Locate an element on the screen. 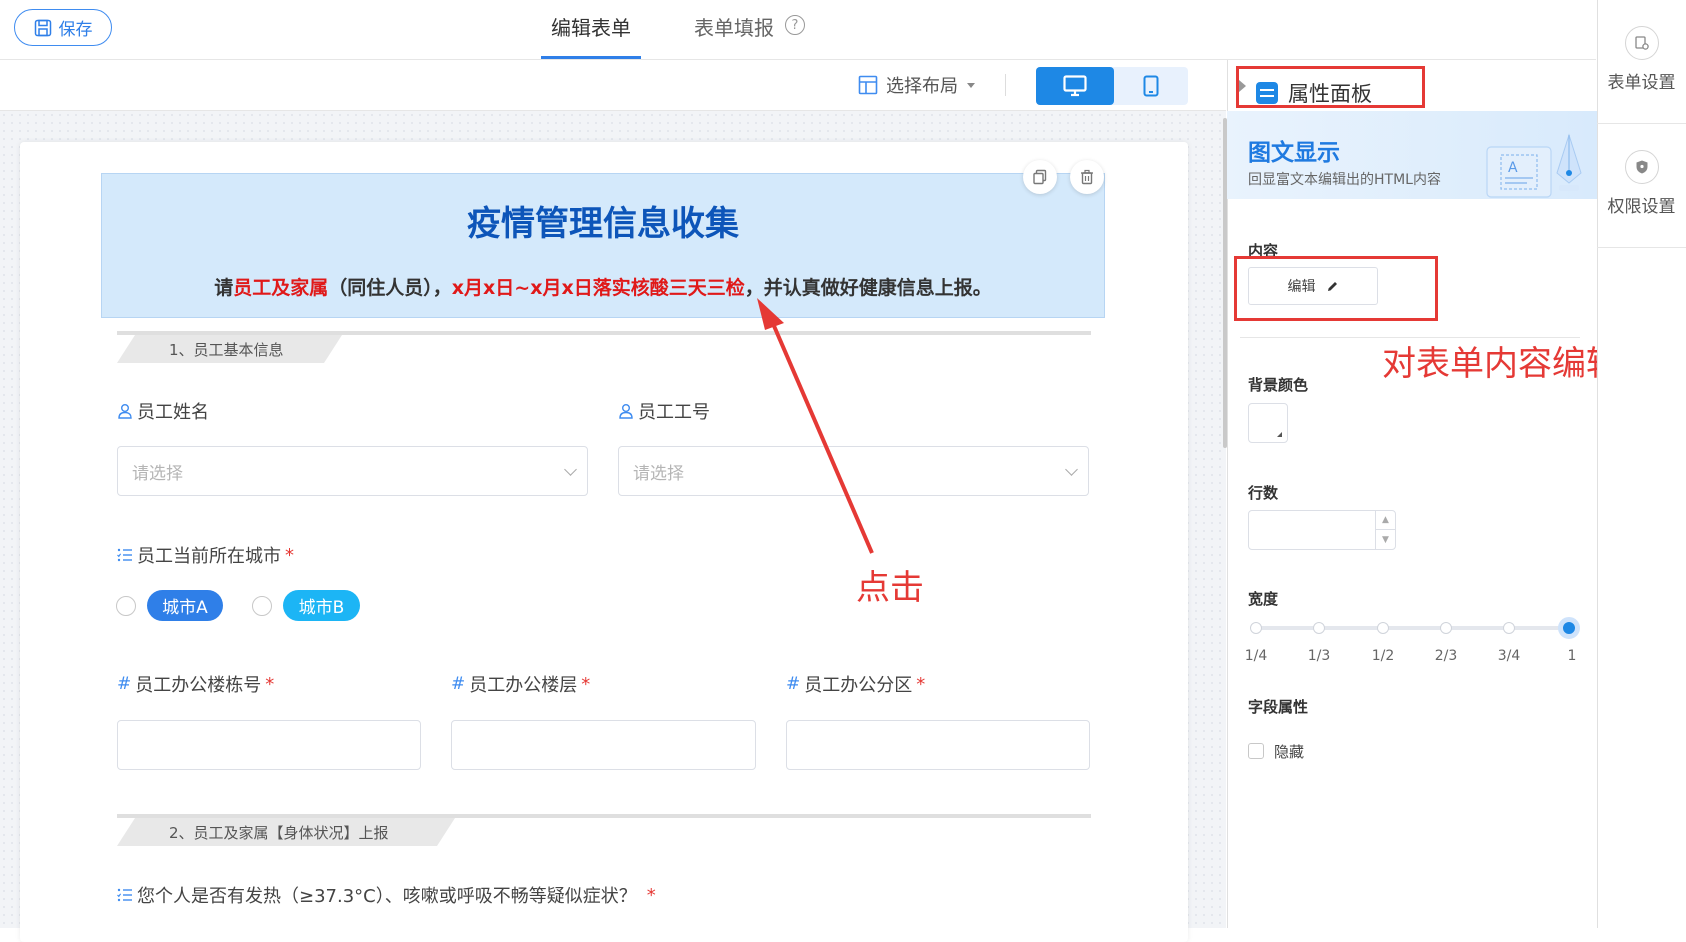 This screenshot has height=942, width=1686. field-label-city: 员工当前所在城市 * is located at coordinates (205, 555).